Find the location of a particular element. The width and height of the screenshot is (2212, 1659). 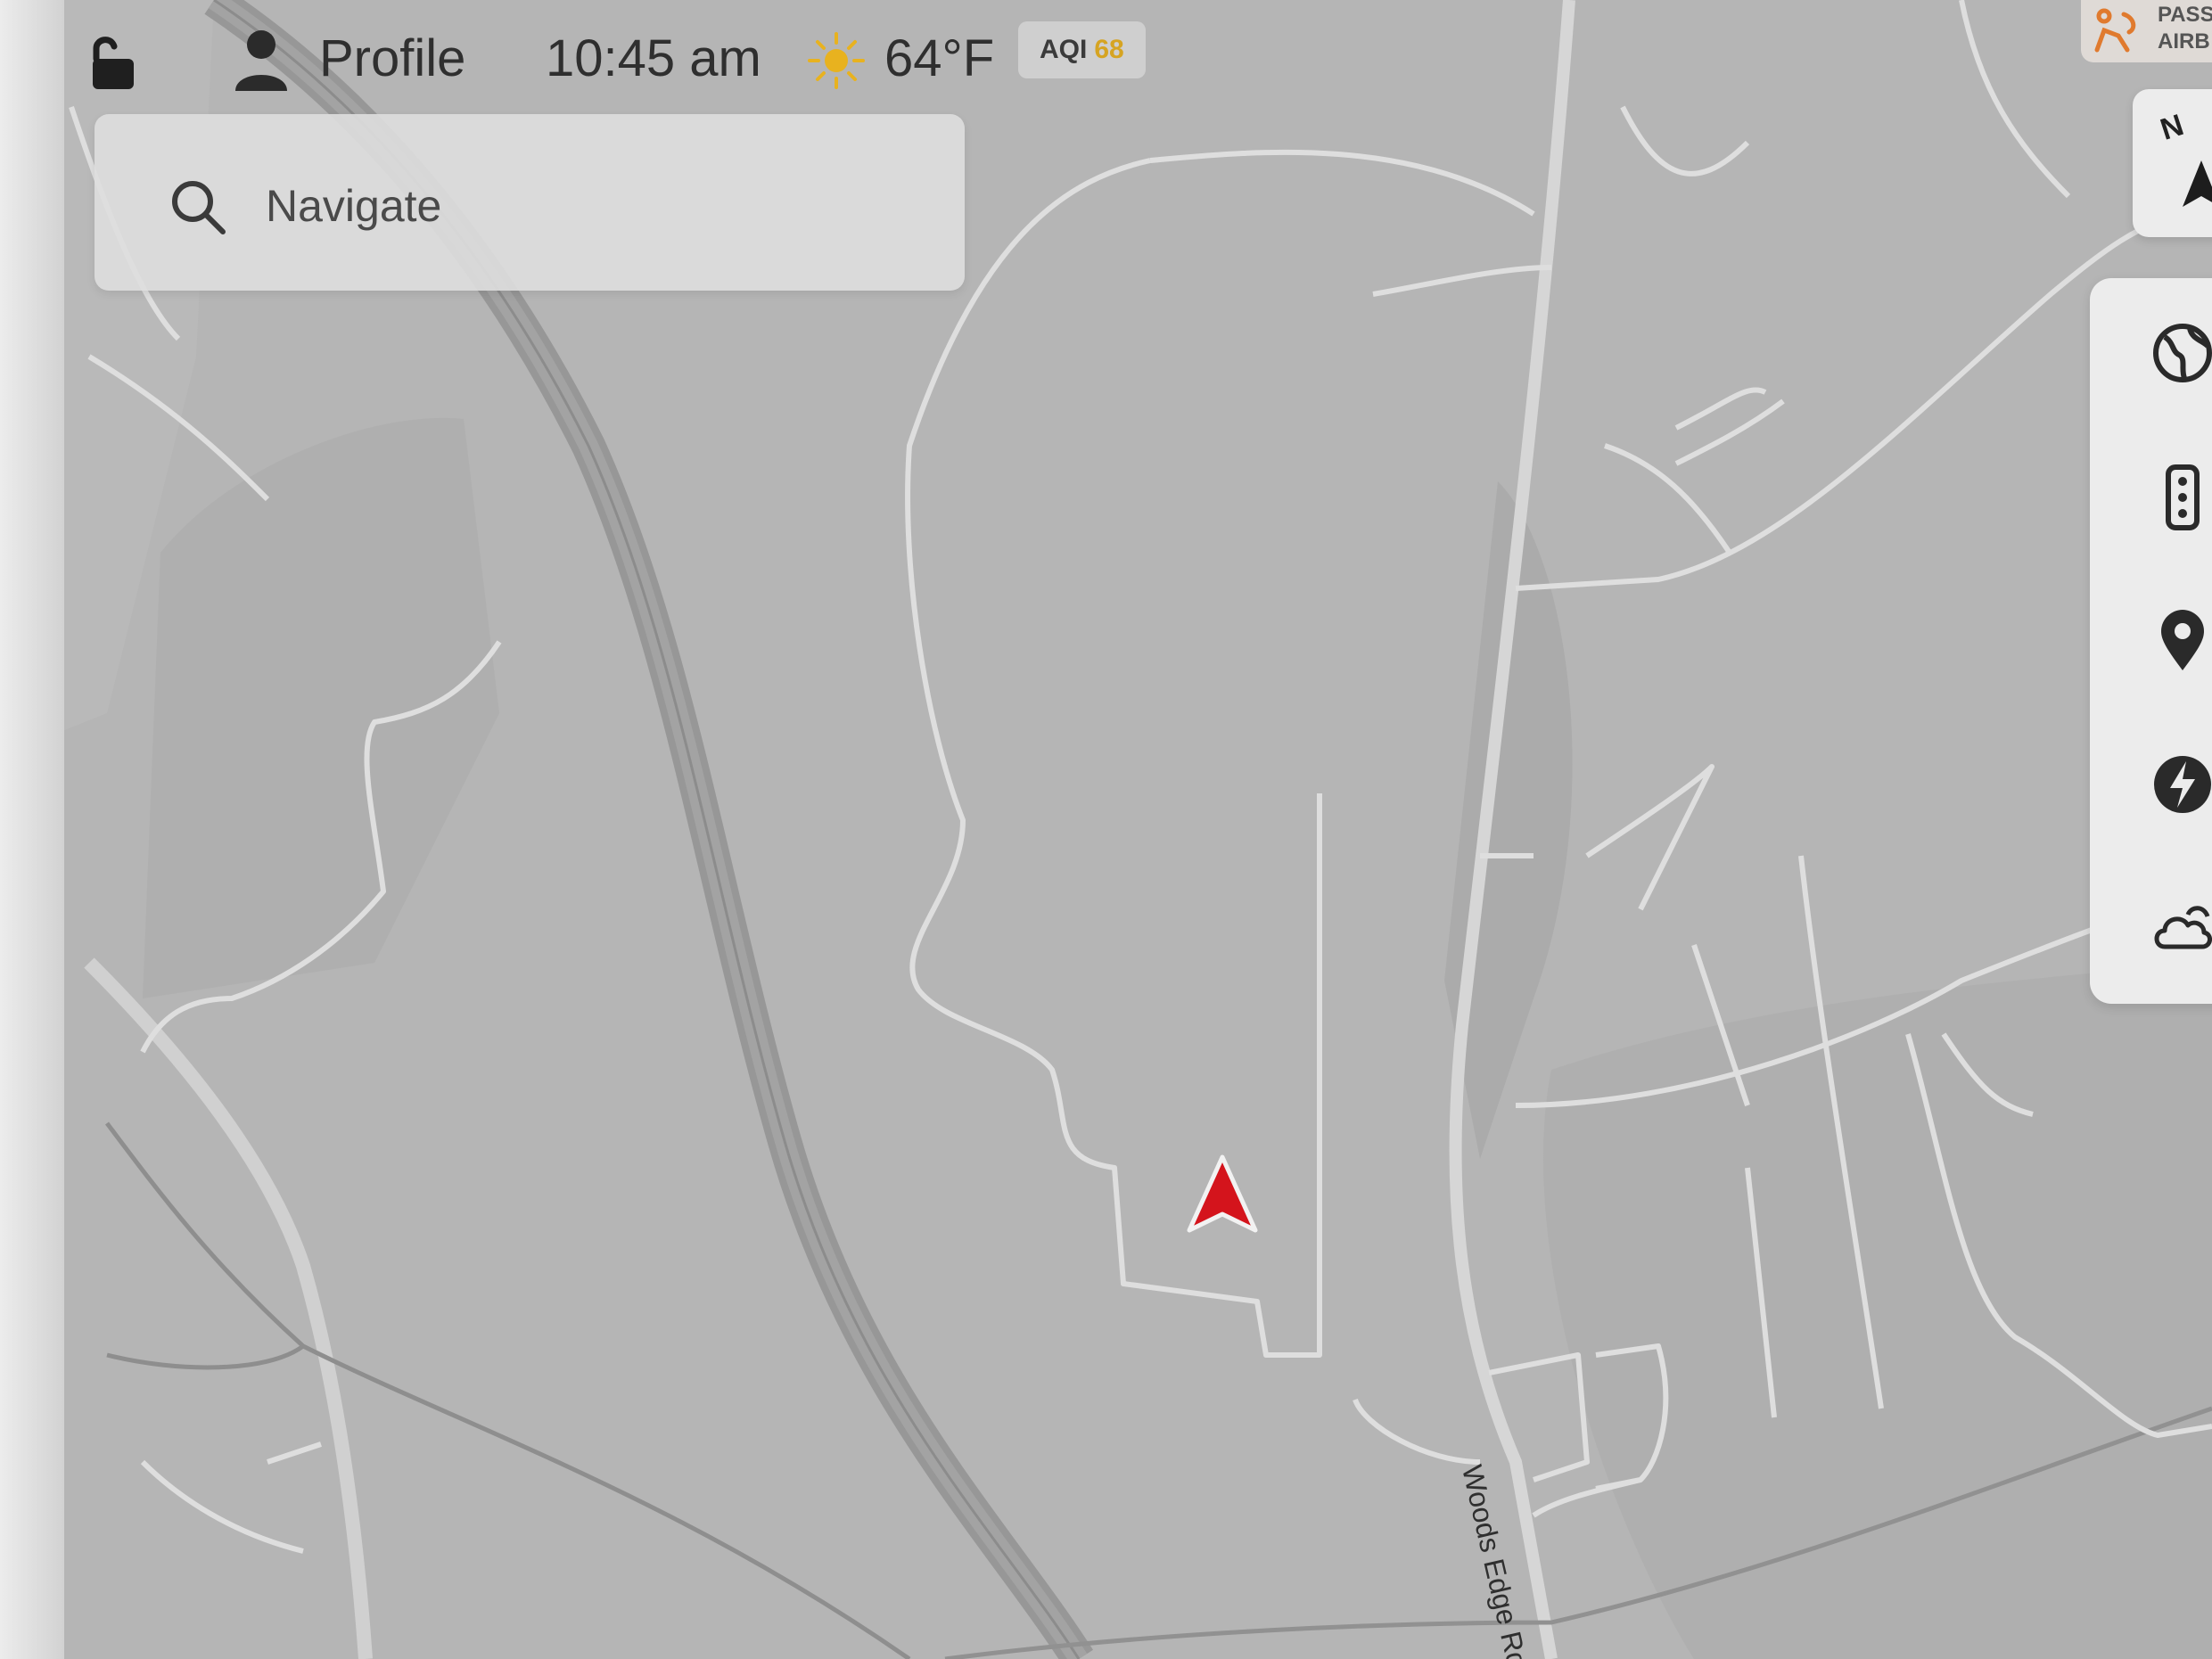

map-toolbar is located at coordinates (2151, 641).